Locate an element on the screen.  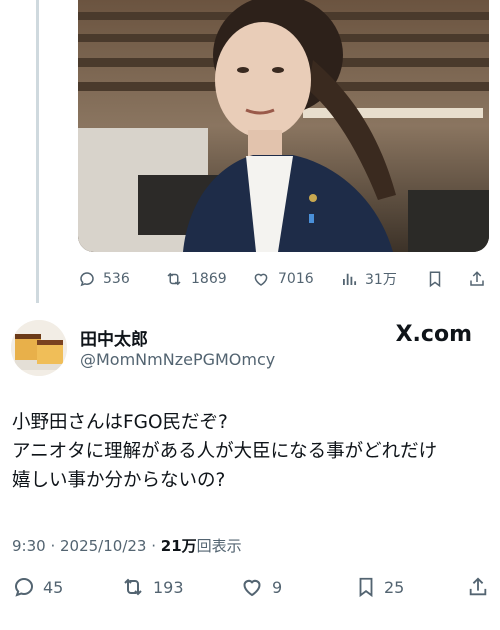
reply-count: 45 is located at coordinates (53, 587).